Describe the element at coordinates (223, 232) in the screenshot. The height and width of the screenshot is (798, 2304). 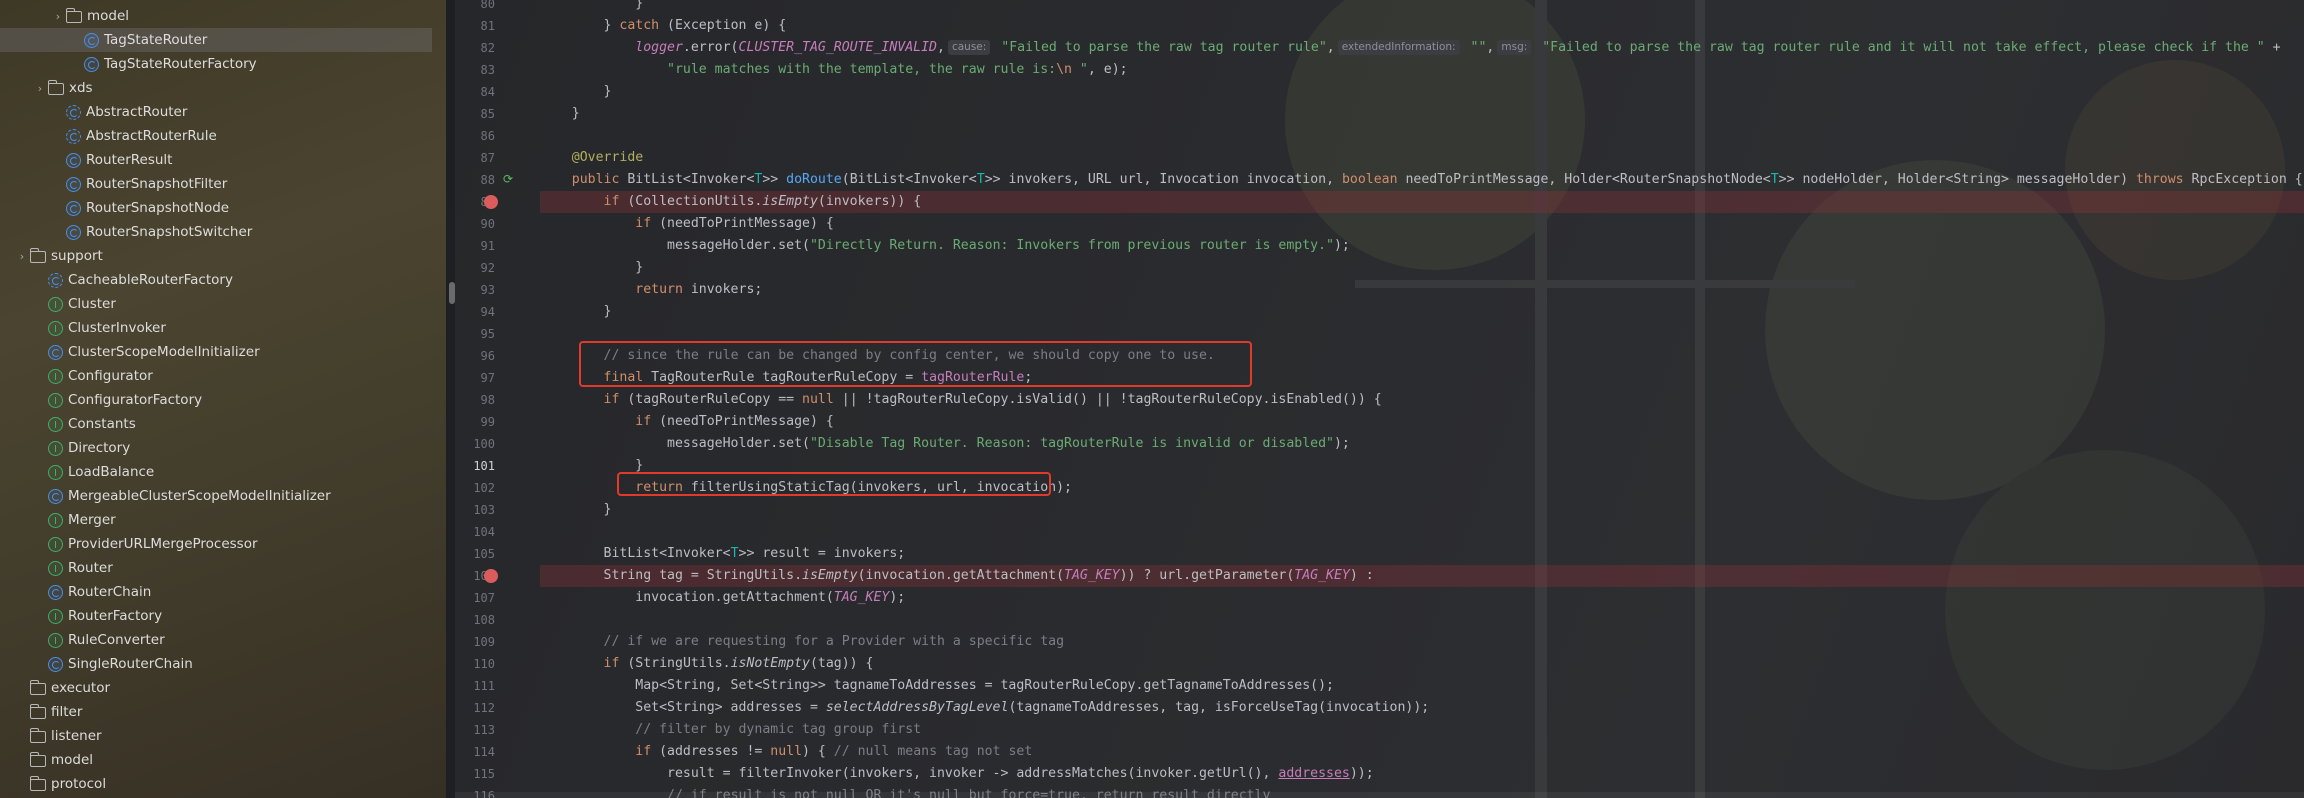
I see `tree-item-routersnapshotswitcher: RouterSnapshotSwitcher` at that location.